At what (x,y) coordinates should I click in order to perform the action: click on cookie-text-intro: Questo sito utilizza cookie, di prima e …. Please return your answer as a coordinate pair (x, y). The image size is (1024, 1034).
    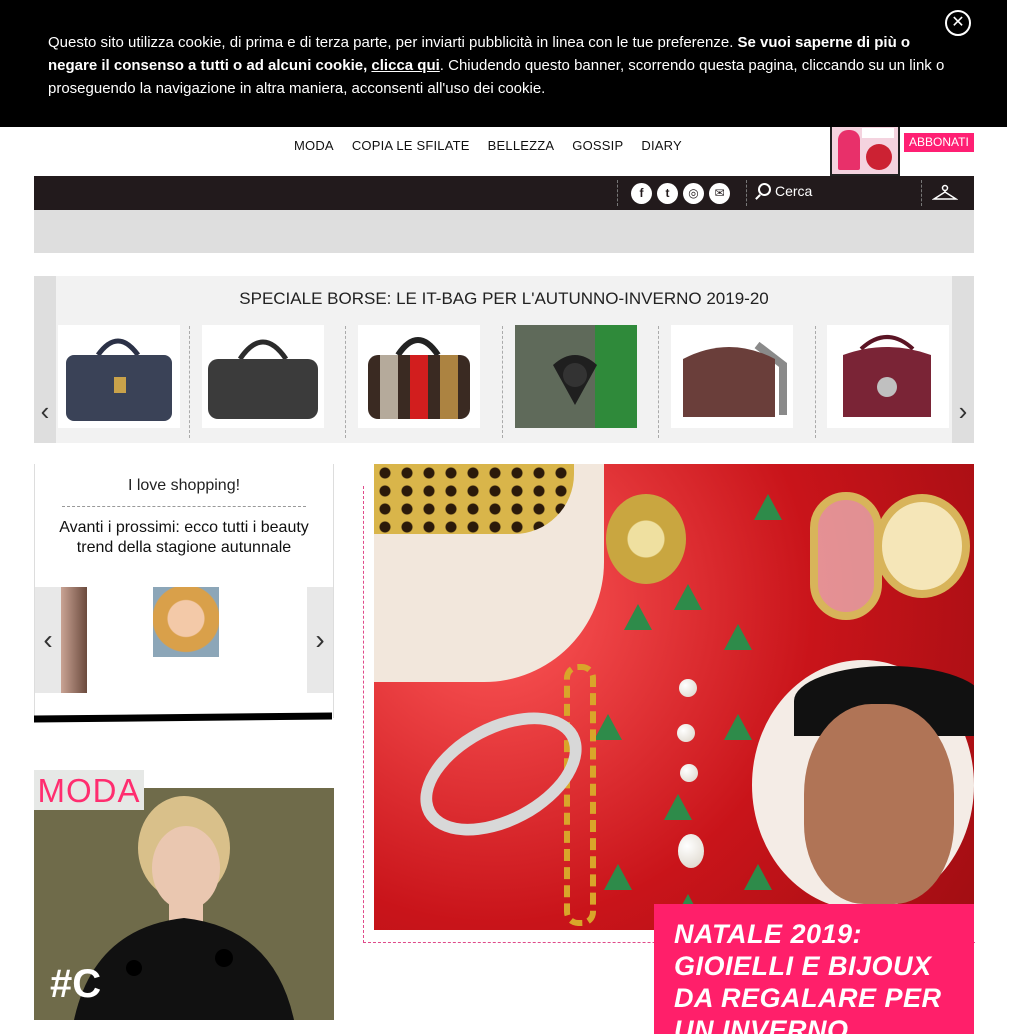
    Looking at the image, I should click on (393, 42).